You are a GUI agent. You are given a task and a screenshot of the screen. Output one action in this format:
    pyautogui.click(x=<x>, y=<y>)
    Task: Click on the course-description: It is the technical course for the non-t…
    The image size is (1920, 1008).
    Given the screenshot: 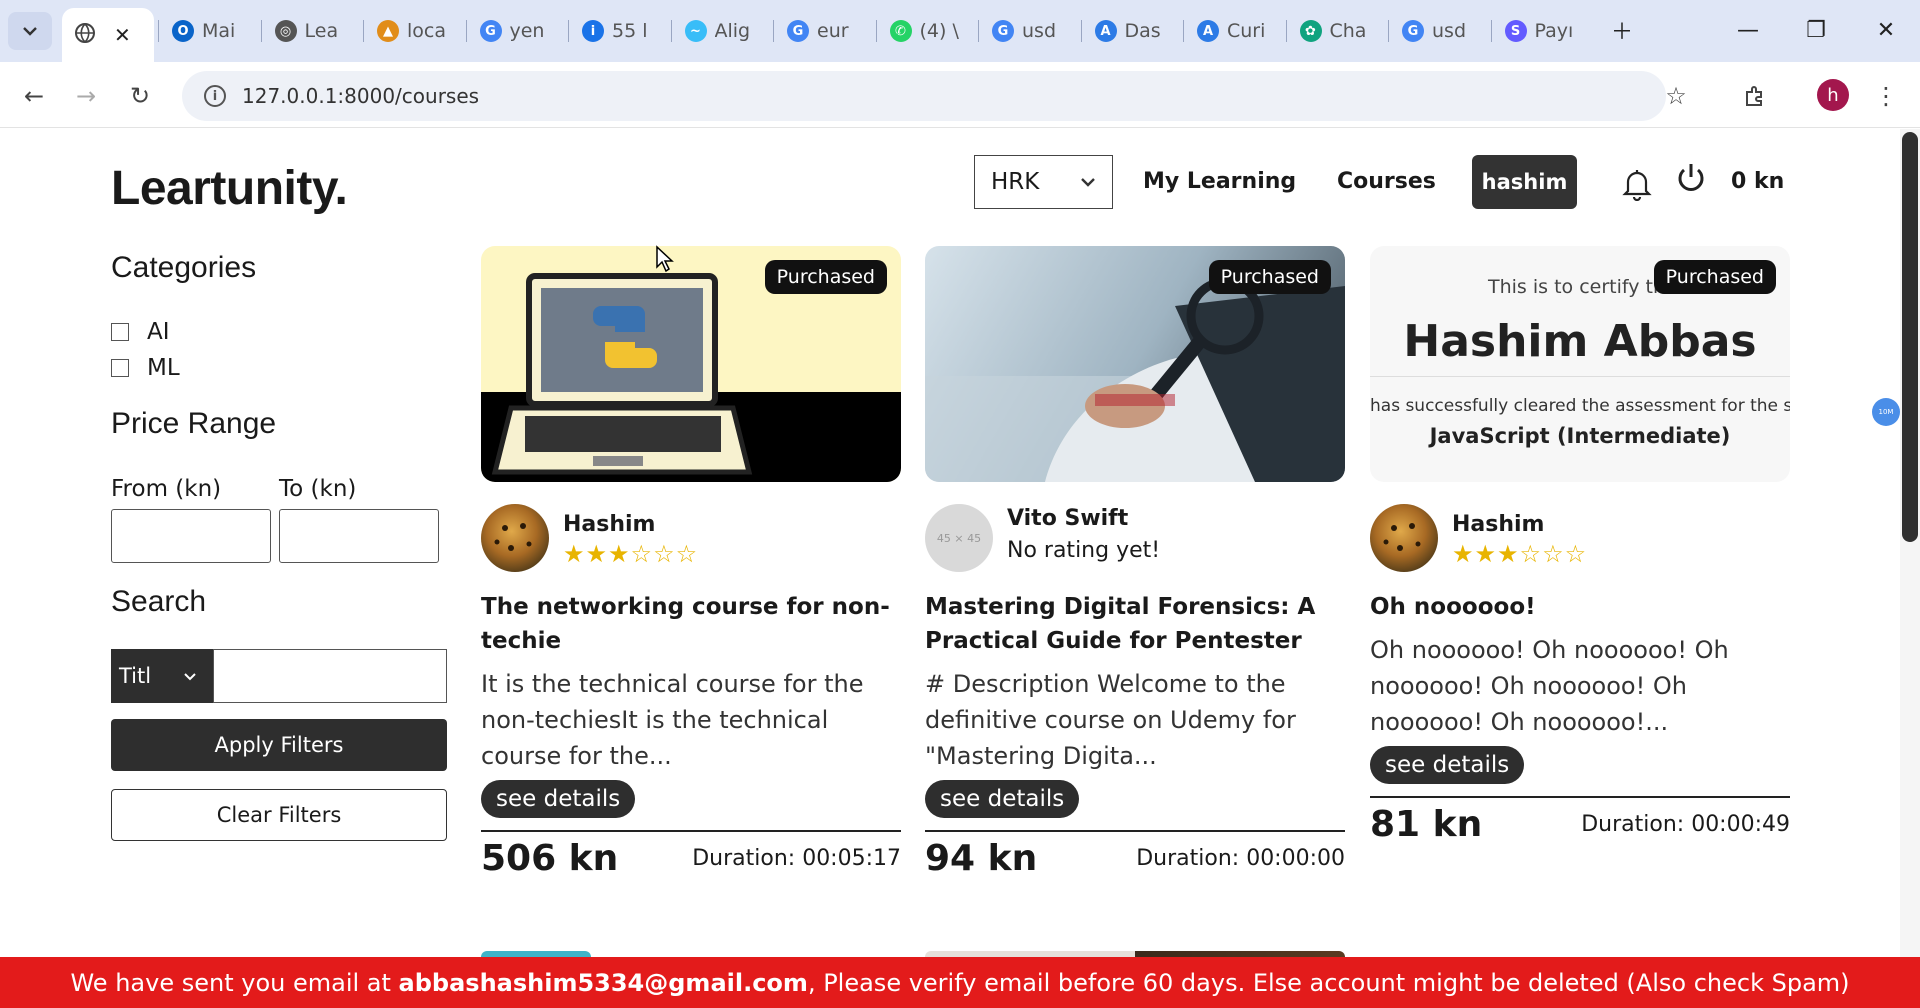 What is the action you would take?
    pyautogui.click(x=672, y=720)
    